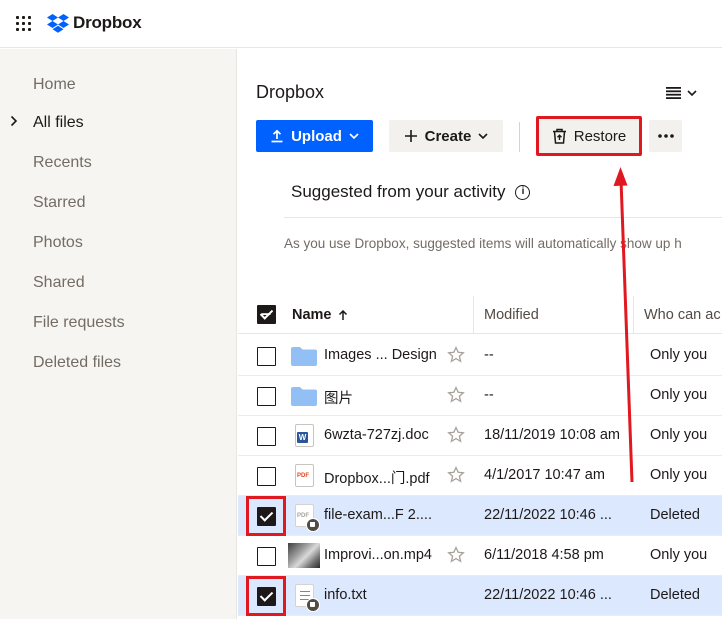 The width and height of the screenshot is (722, 619). What do you see at coordinates (304, 476) in the screenshot?
I see `pdf-file-icon: PDF` at bounding box center [304, 476].